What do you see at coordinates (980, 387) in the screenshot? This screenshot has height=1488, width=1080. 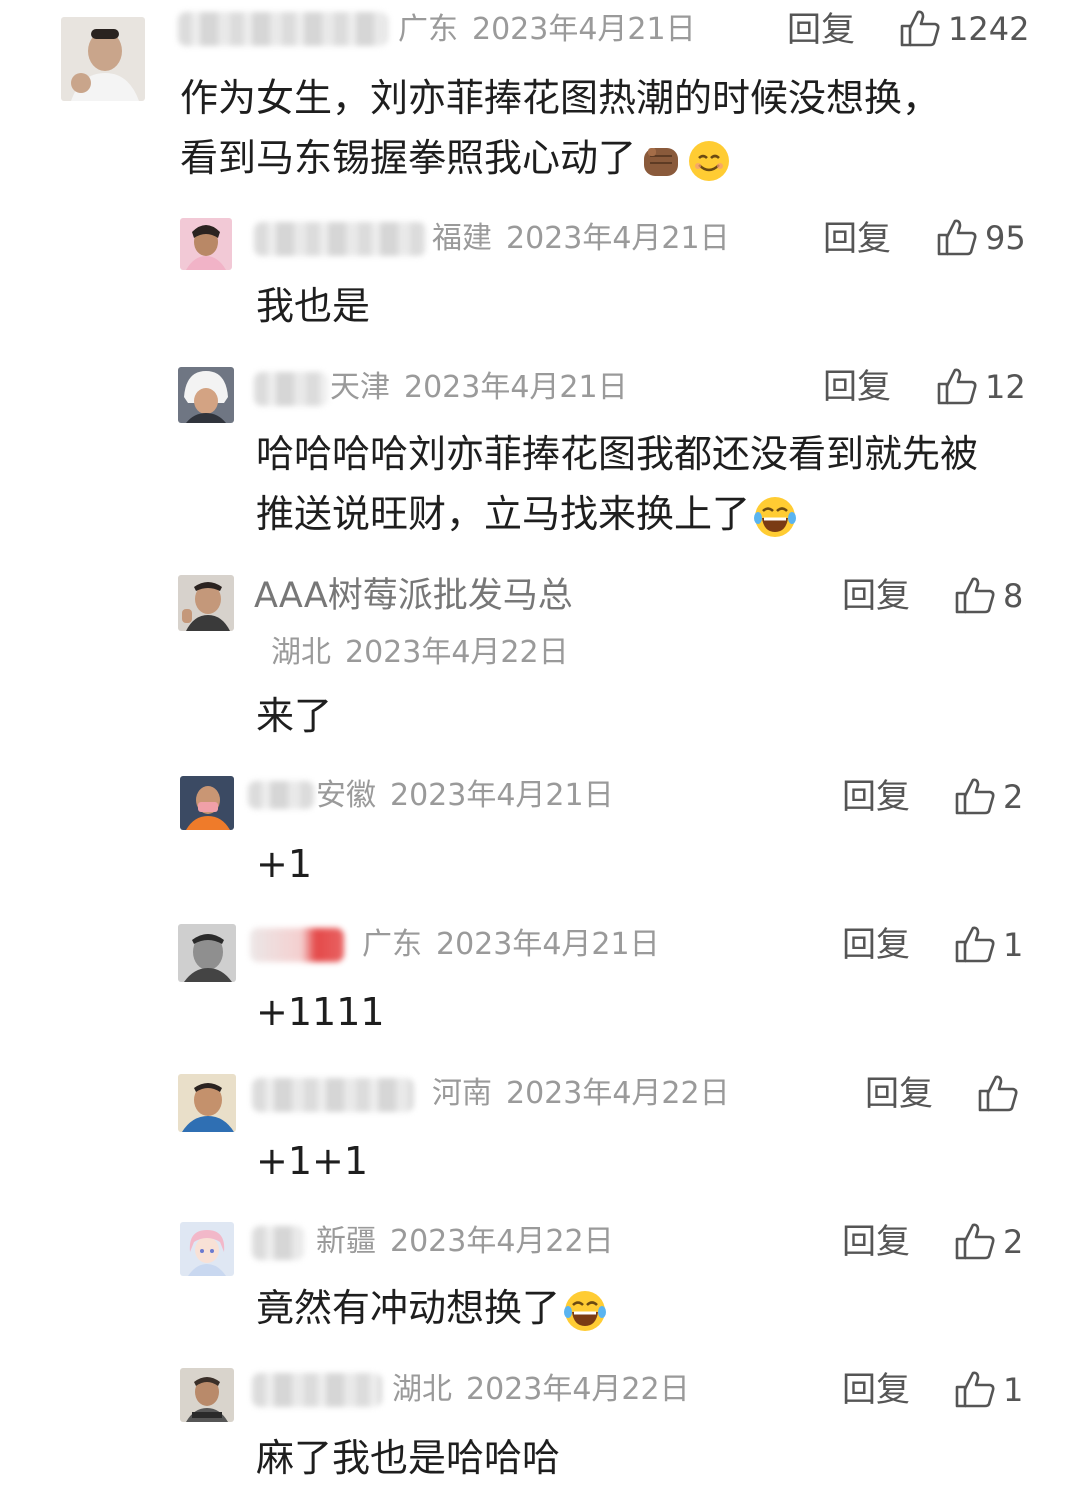 I see `like-button: 12` at bounding box center [980, 387].